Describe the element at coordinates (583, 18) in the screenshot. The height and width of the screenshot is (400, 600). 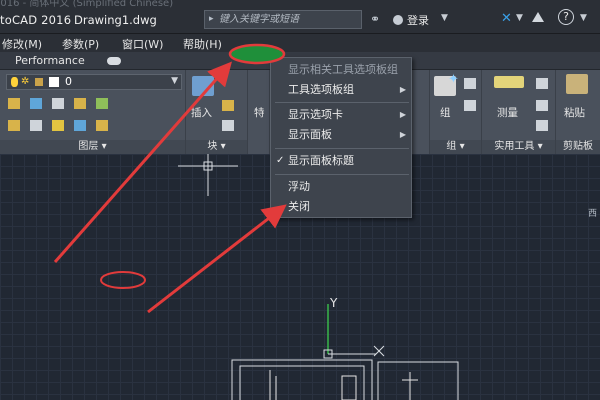
I see `help-dropdown-icon: ▼` at that location.